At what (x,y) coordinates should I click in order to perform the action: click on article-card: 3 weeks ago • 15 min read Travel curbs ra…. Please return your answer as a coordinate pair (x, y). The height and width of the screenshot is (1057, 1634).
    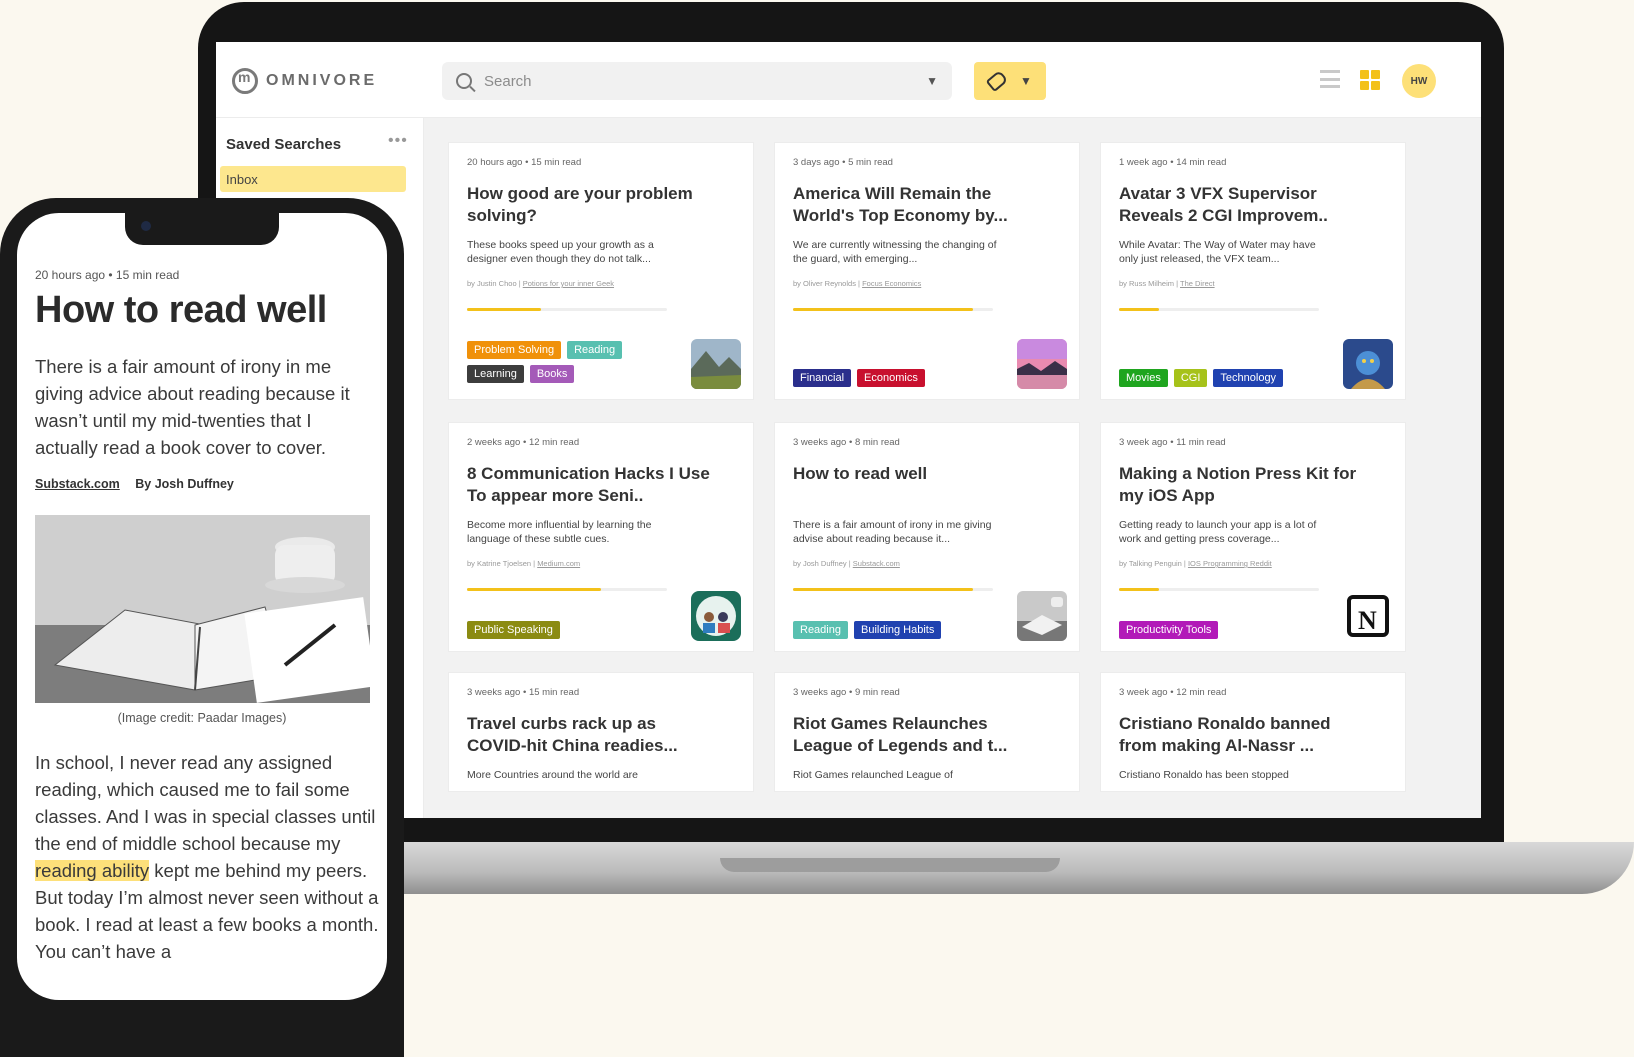
    Looking at the image, I should click on (601, 732).